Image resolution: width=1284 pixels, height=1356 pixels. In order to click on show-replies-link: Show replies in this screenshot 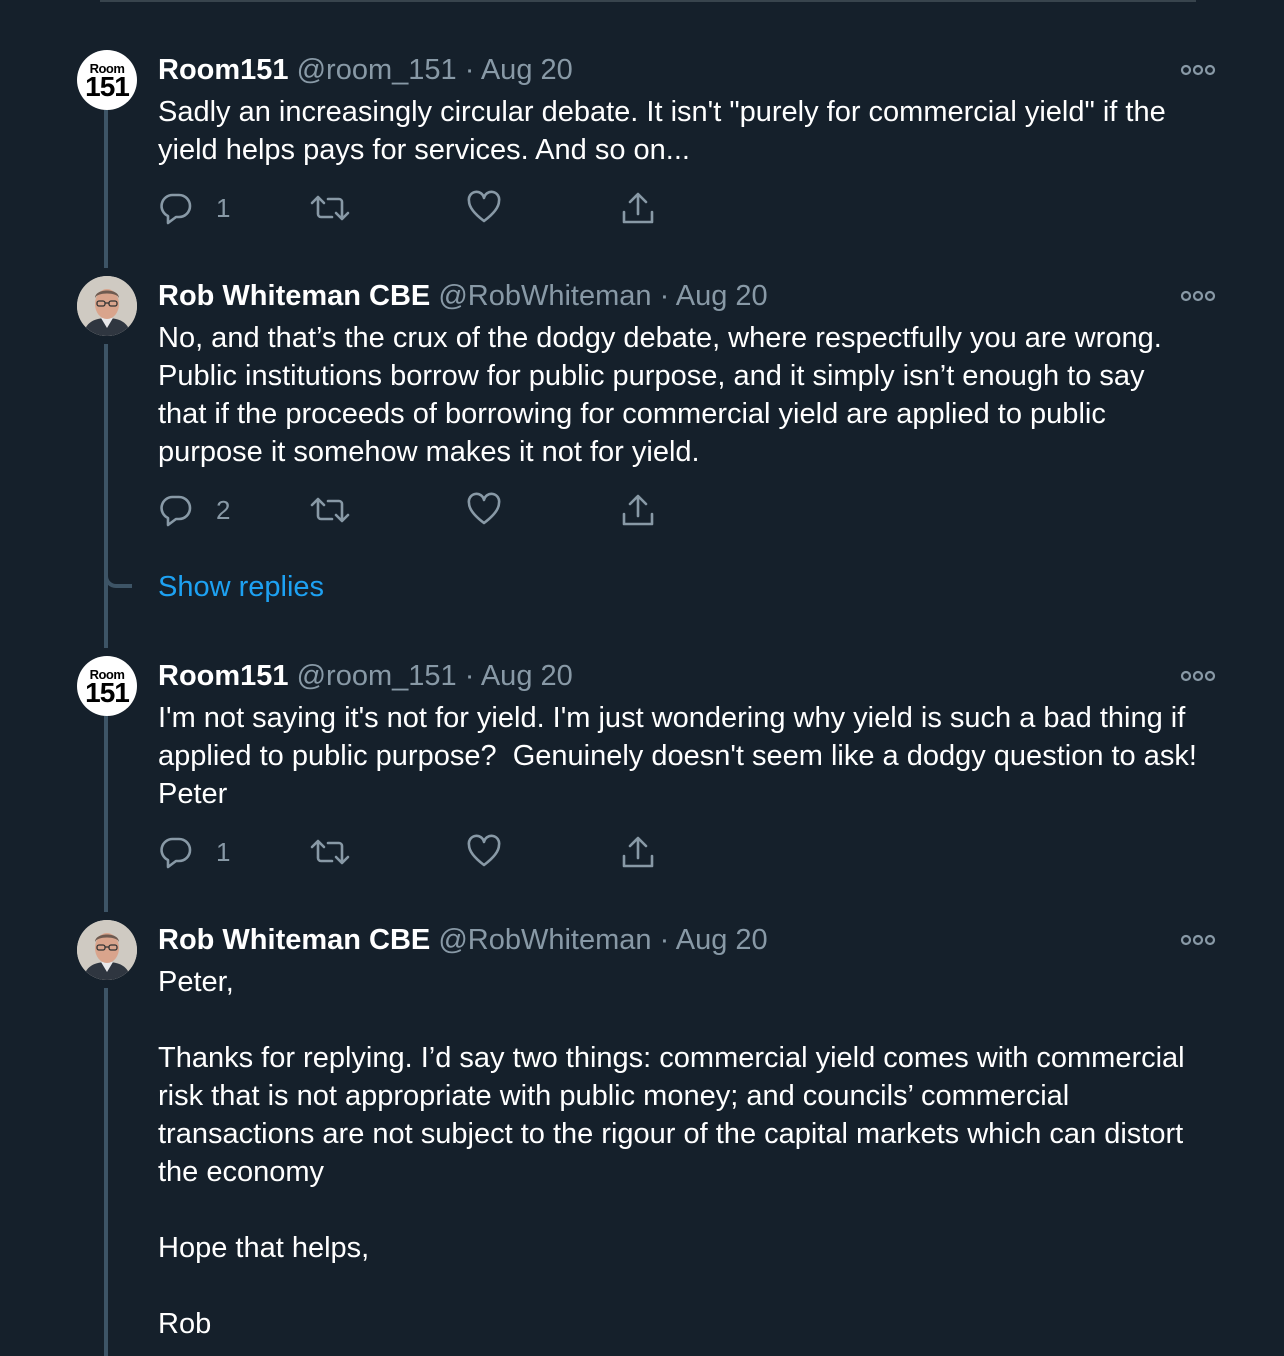, I will do `click(241, 587)`.